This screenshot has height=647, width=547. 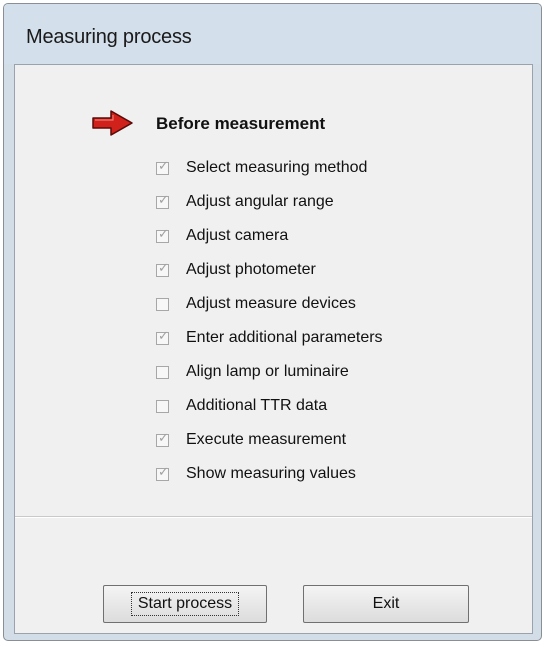 What do you see at coordinates (257, 405) in the screenshot?
I see `step-label: Additional TTR data` at bounding box center [257, 405].